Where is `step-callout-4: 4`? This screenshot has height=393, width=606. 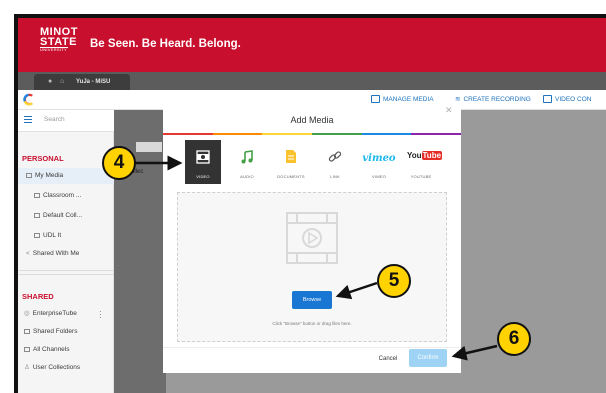 step-callout-4: 4 is located at coordinates (119, 163).